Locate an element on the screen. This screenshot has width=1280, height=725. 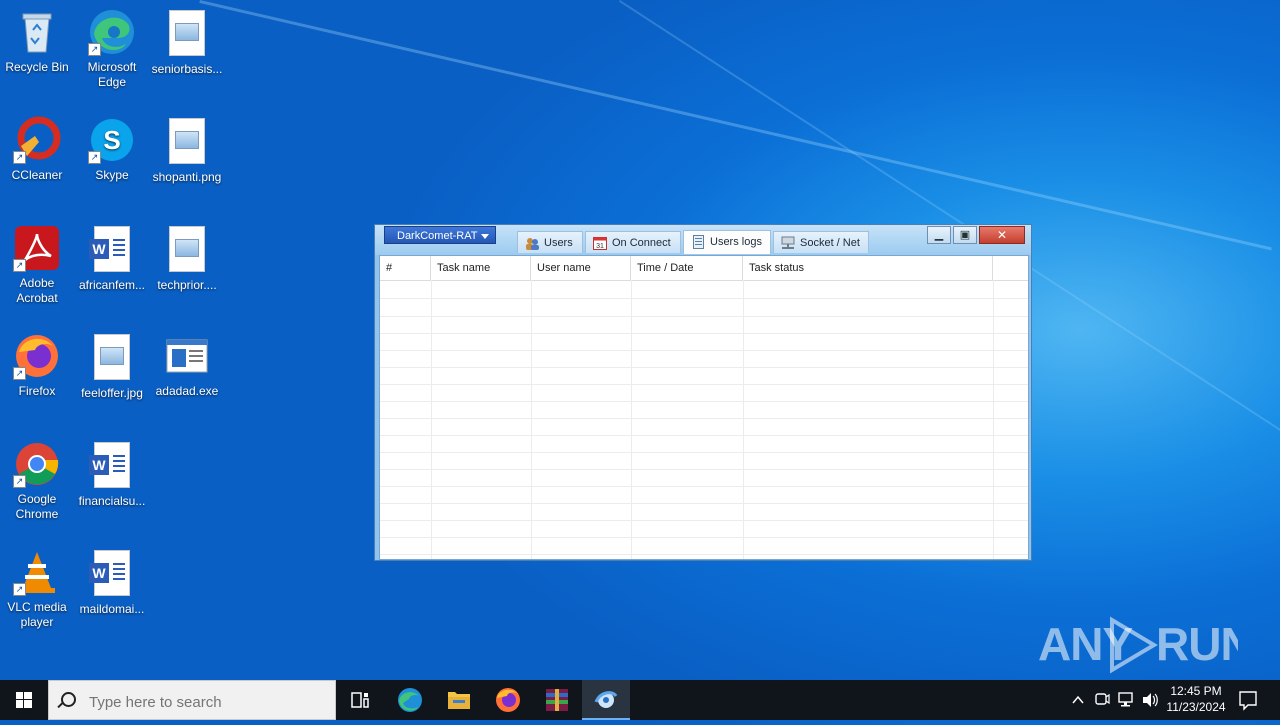
desktop-icon-adadad-exe: adadad.exe is located at coordinates (187, 365).